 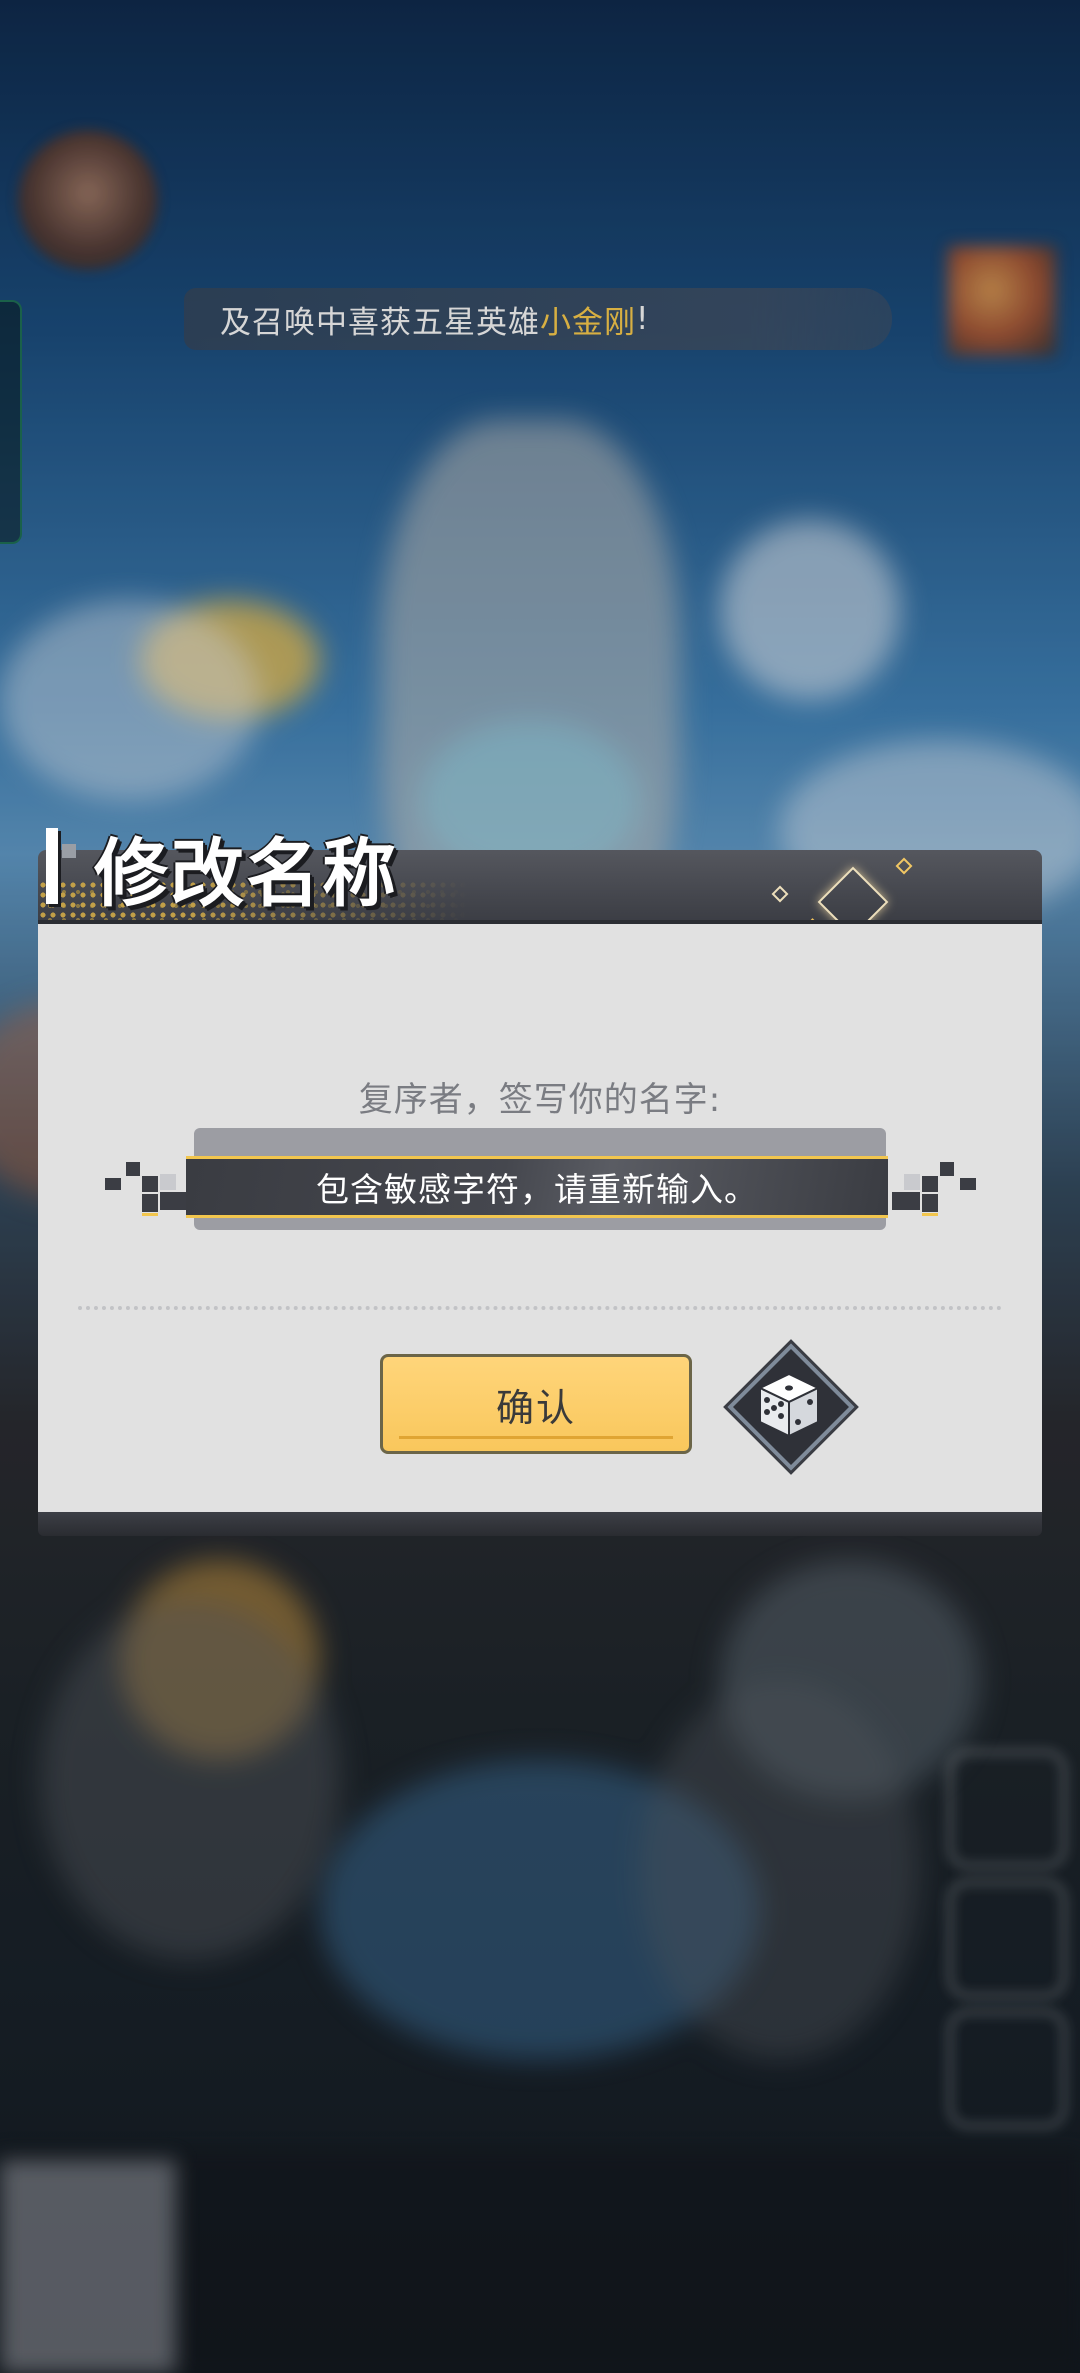 What do you see at coordinates (536, 1437) in the screenshot?
I see `confirm-button-underline` at bounding box center [536, 1437].